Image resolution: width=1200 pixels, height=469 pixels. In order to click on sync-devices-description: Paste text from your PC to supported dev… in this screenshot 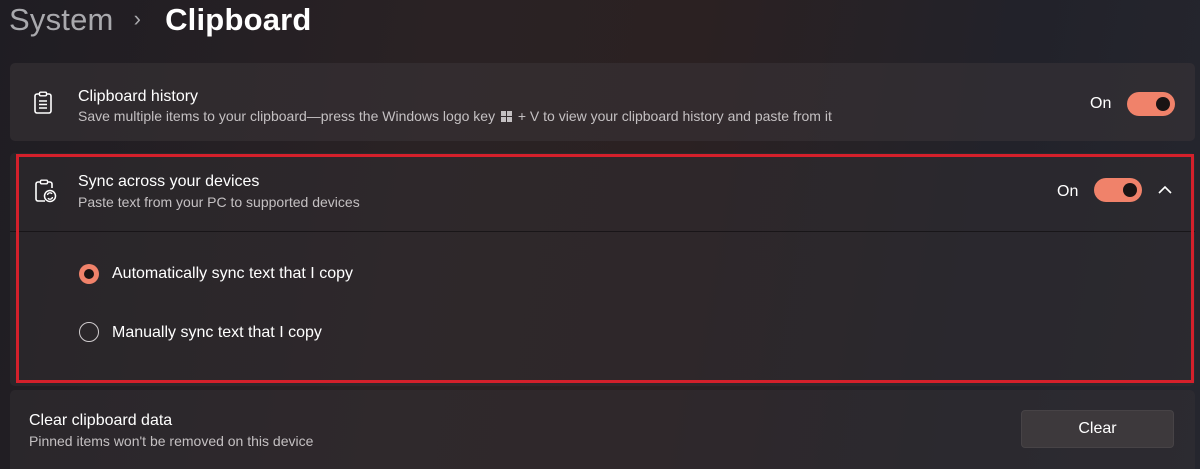, I will do `click(219, 202)`.